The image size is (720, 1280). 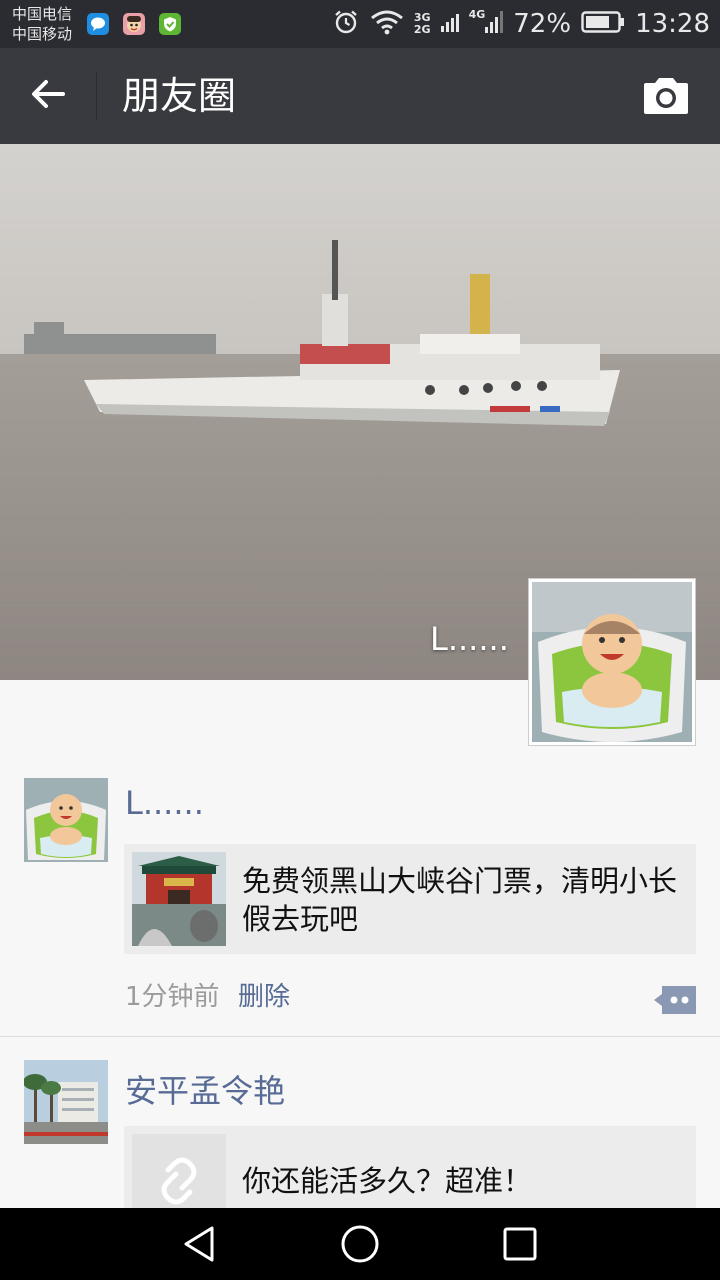 I want to click on delete-button: 删除, so click(x=264, y=994).